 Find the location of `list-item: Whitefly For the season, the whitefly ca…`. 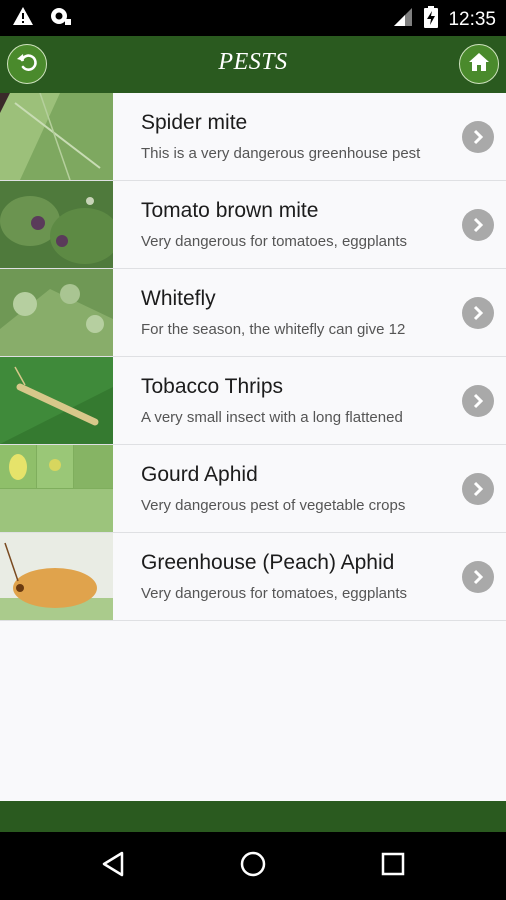

list-item: Whitefly For the season, the whitefly ca… is located at coordinates (253, 313).